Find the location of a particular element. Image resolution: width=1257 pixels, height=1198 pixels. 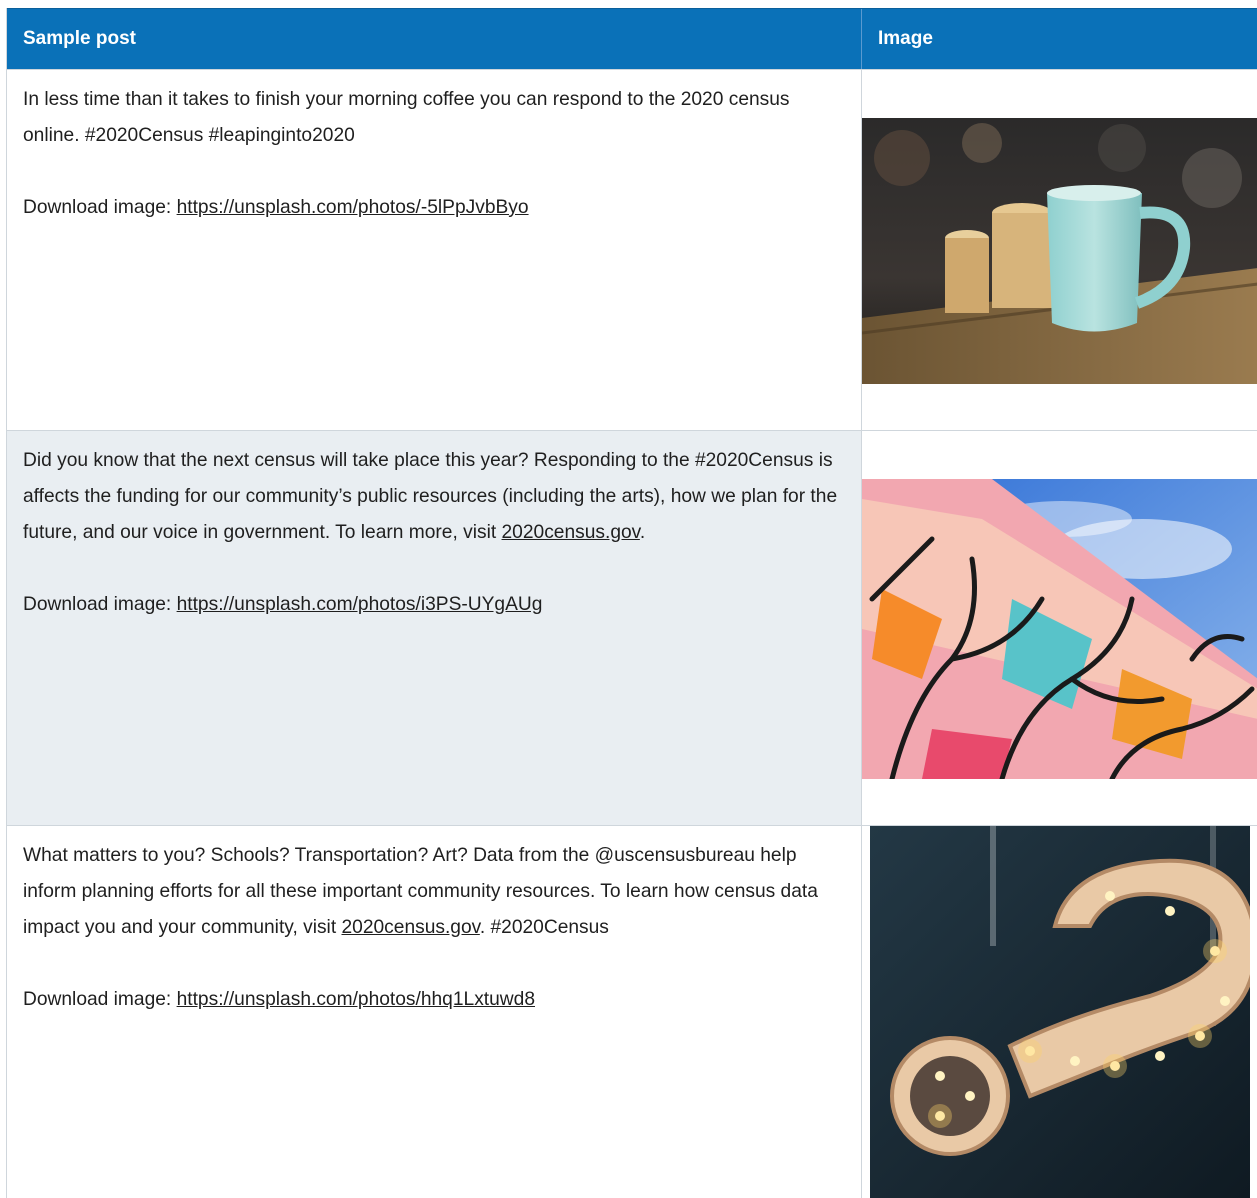

mural-photo-icon is located at coordinates (1059, 630).